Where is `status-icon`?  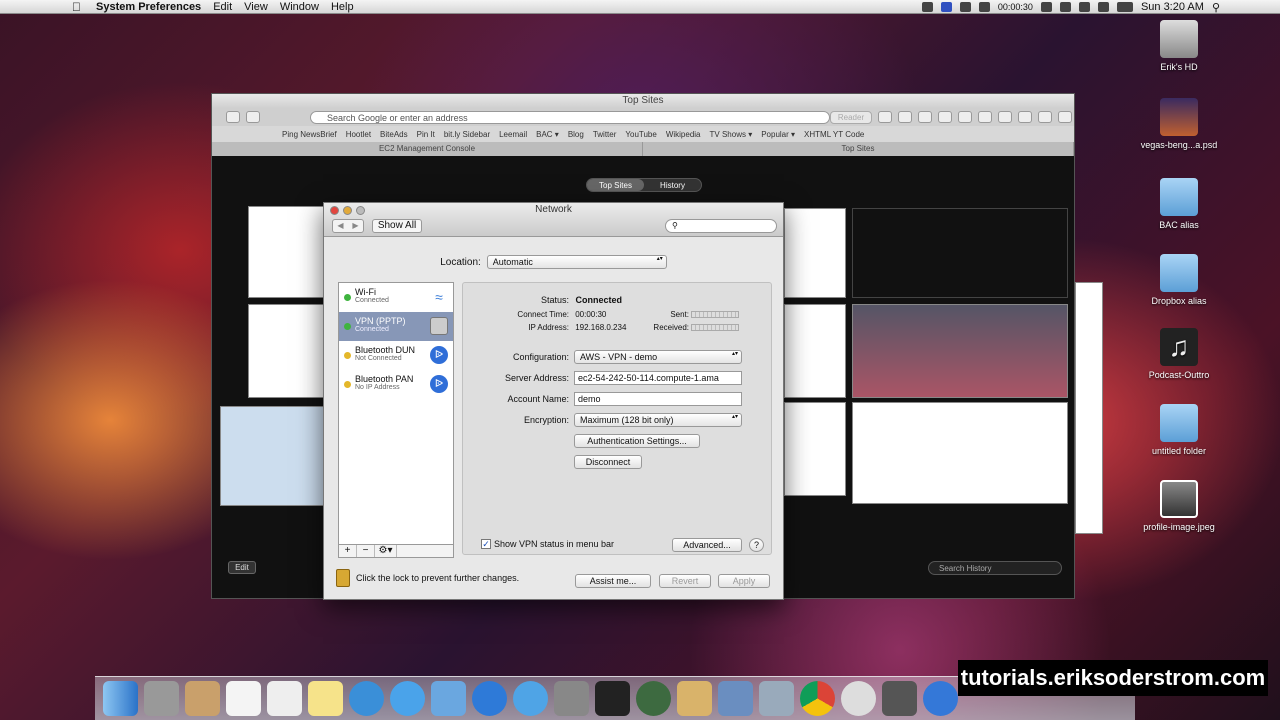 status-icon is located at coordinates (946, 7).